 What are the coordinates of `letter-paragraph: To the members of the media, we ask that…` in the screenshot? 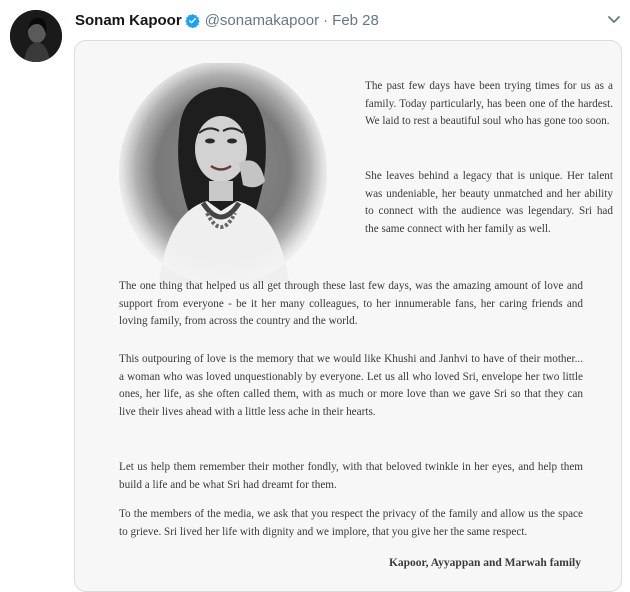 It's located at (351, 523).